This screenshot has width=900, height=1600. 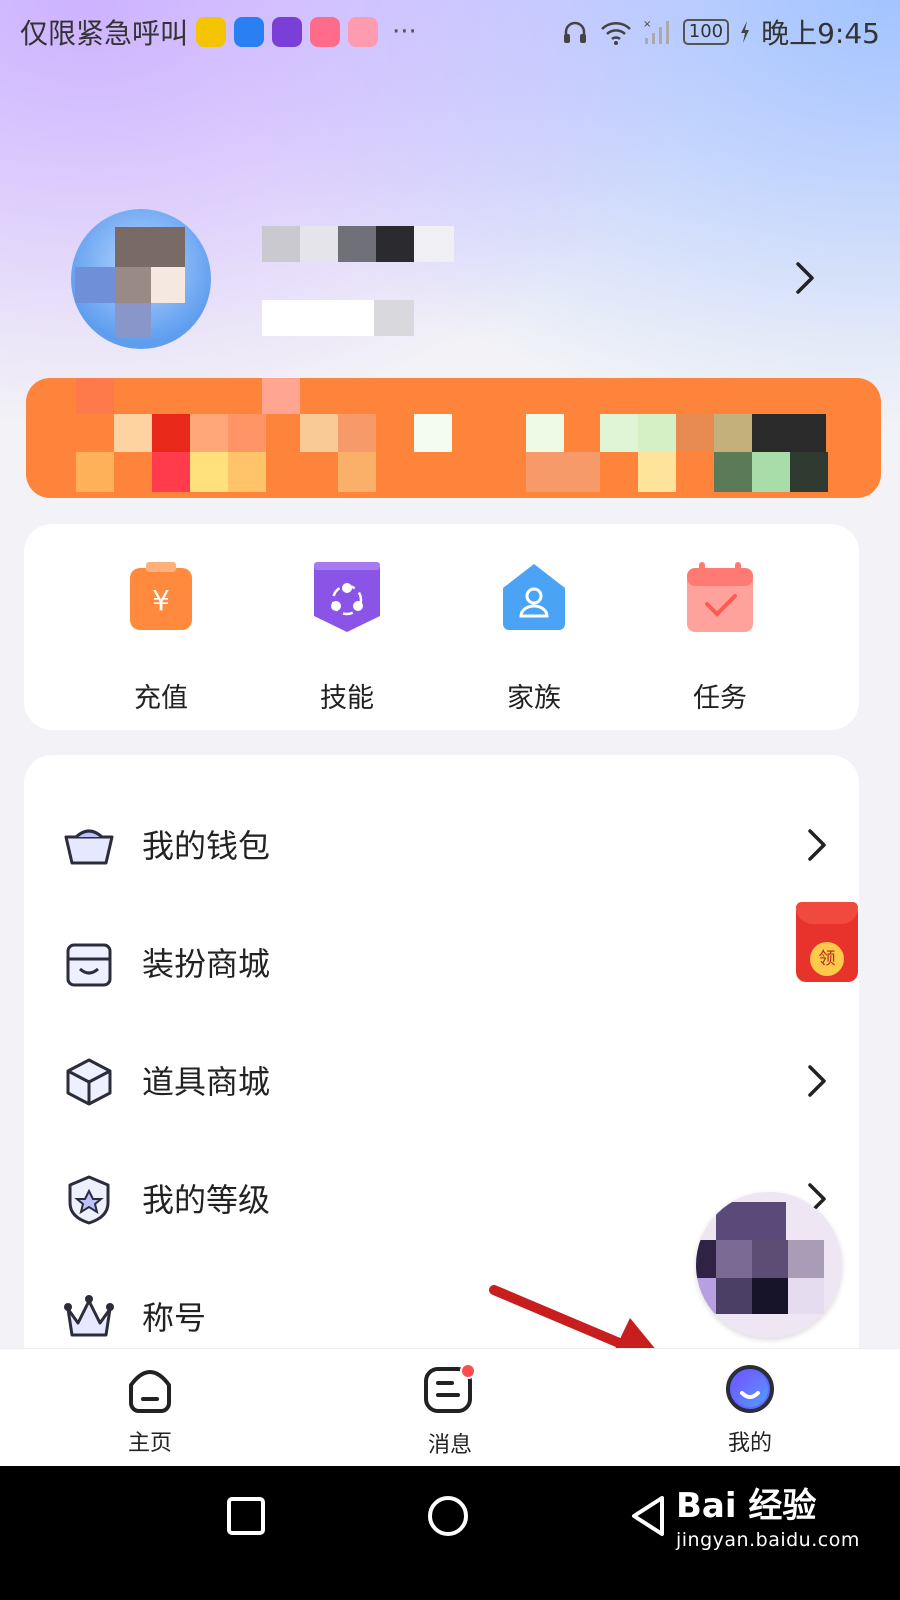 What do you see at coordinates (746, 1506) in the screenshot?
I see `watermark-brand: Bai 经验` at bounding box center [746, 1506].